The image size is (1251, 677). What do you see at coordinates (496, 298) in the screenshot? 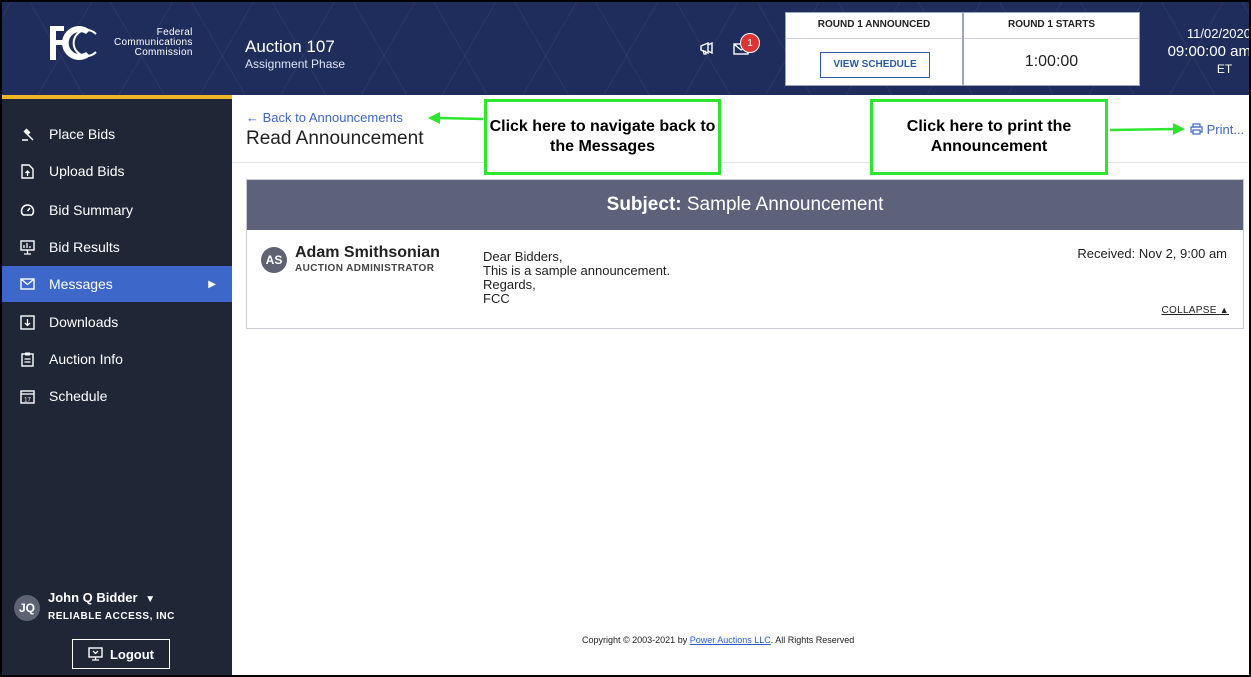
I see `message-line: FCC` at bounding box center [496, 298].